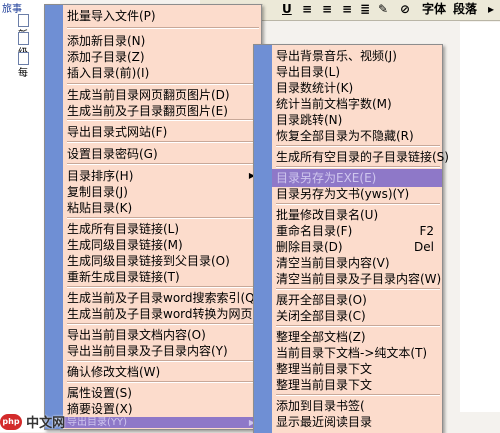  I want to click on watermark: php 中文网, so click(32, 422).